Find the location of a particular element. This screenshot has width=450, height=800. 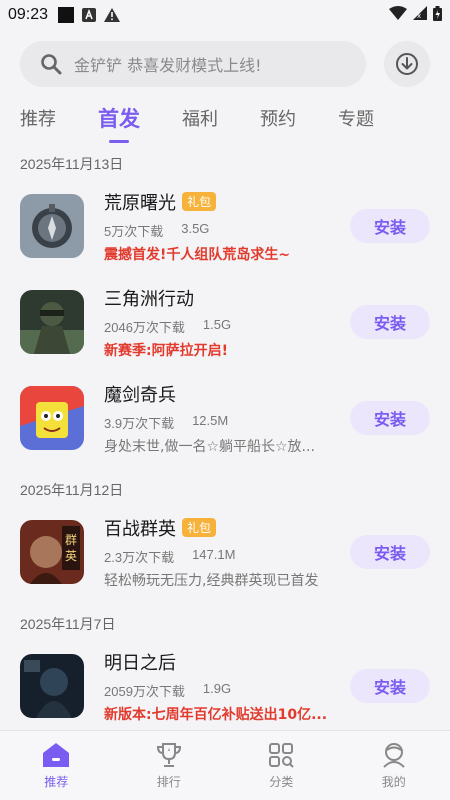

app-size: 1.9G is located at coordinates (217, 688).